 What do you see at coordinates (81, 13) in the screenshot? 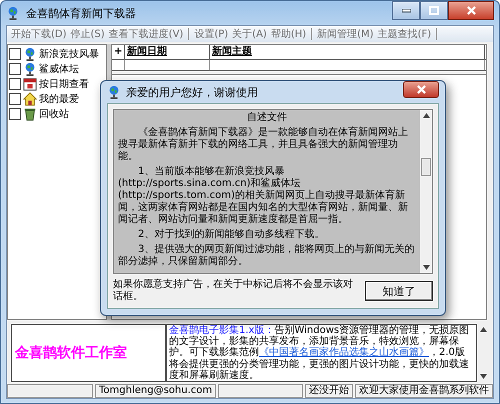
I see `window-title: 金喜鹊体育新闻下载器` at bounding box center [81, 13].